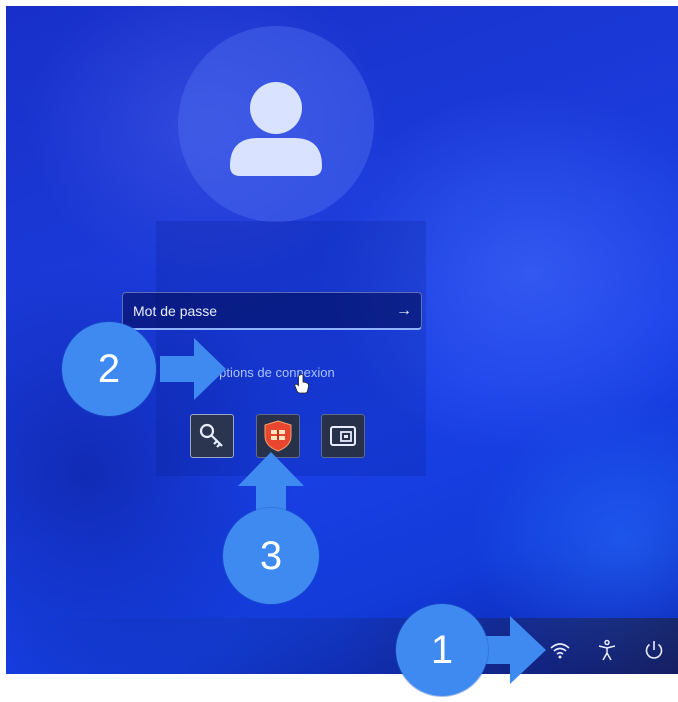 This screenshot has width=678, height=702. What do you see at coordinates (342, 646) in the screenshot?
I see `tray-bar` at bounding box center [342, 646].